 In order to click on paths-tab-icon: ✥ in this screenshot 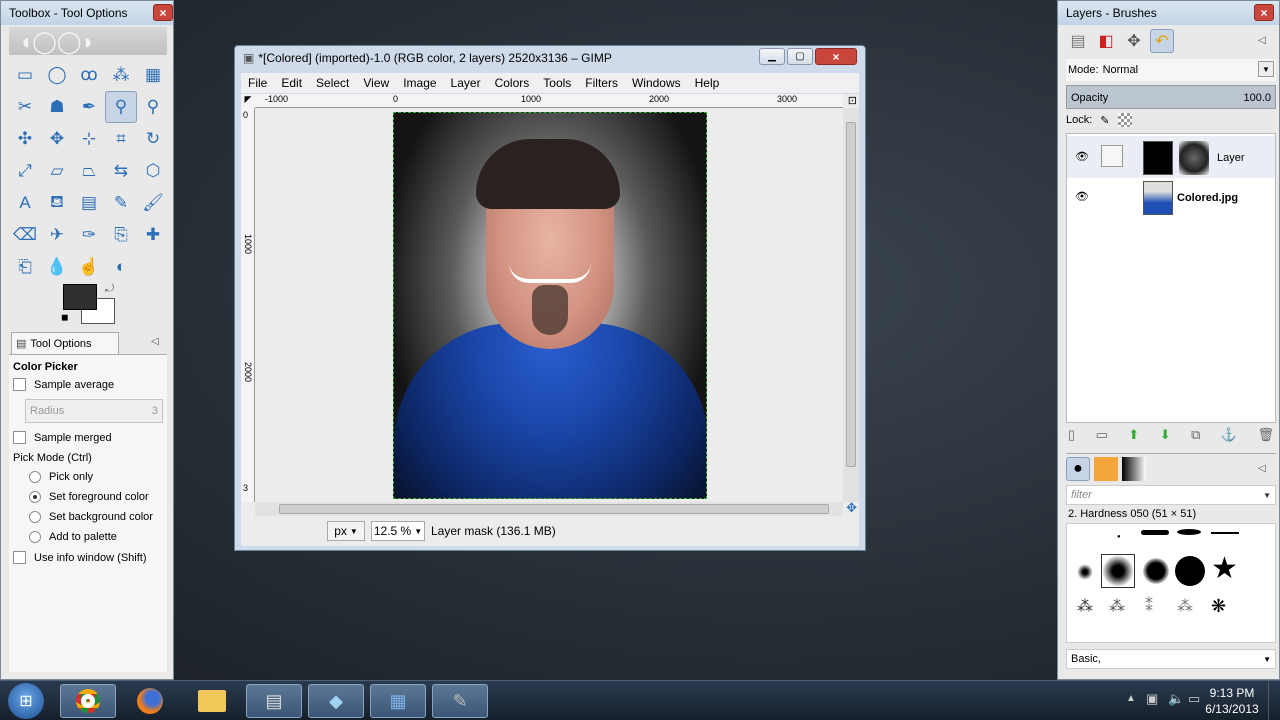, I will do `click(1134, 41)`.